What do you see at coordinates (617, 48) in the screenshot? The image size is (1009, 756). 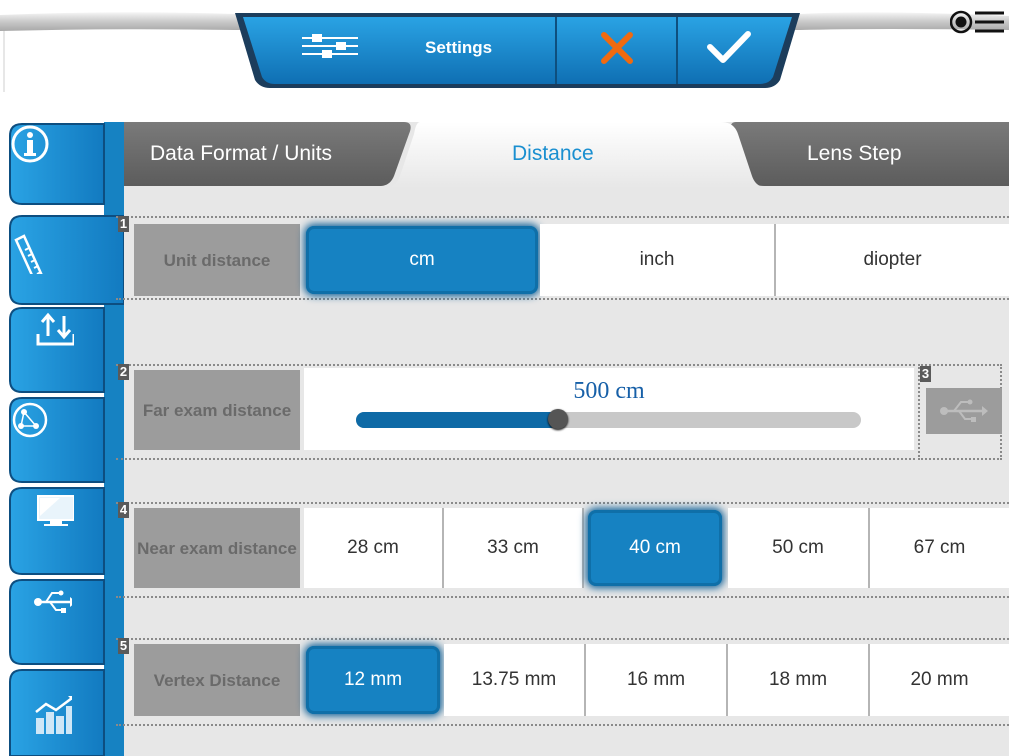 I see `close-icon` at bounding box center [617, 48].